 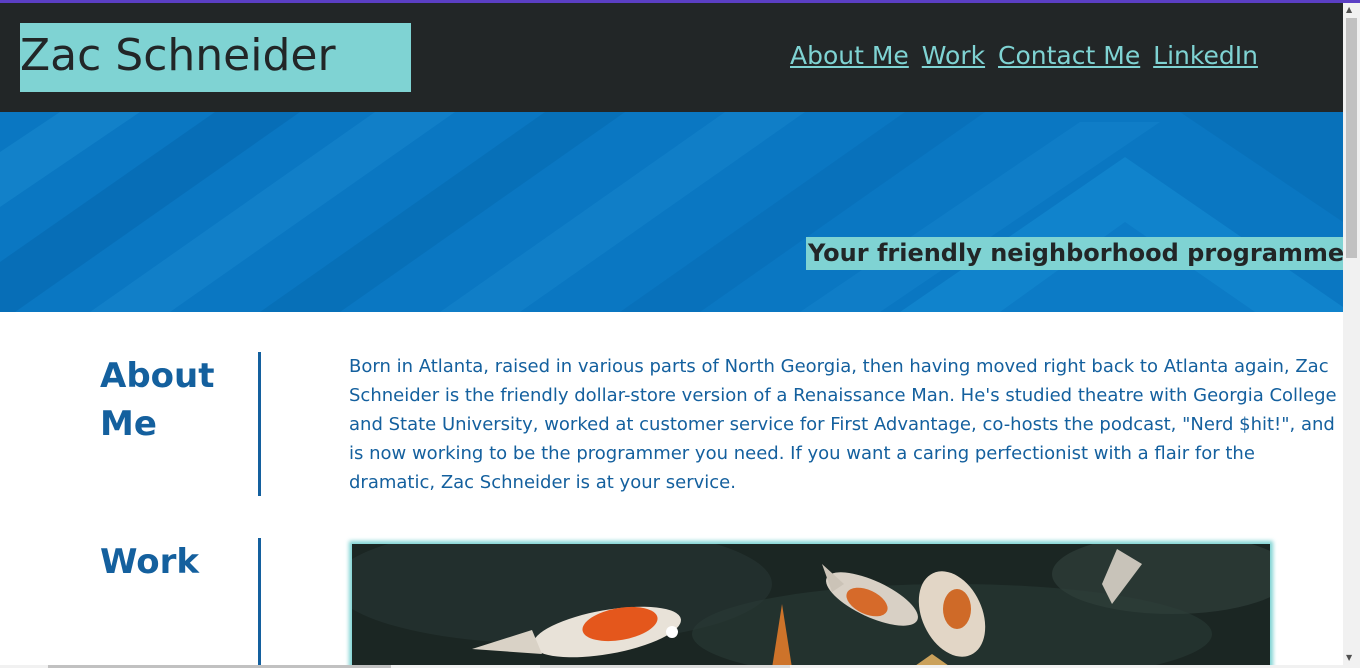 What do you see at coordinates (1349, 9) in the screenshot?
I see `scroll-up-arrow-icon: ▲` at bounding box center [1349, 9].